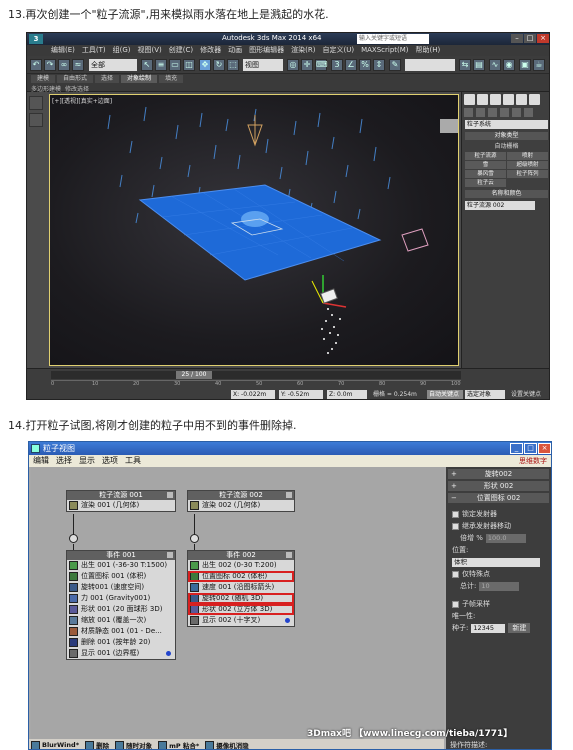 The width and height of the screenshot is (573, 750). I want to click on cameras-icon, so click(504, 112).